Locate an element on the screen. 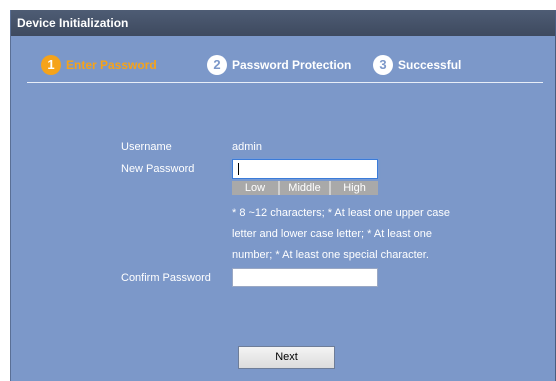 Image resolution: width=556 pixels, height=381 pixels. step-password-protection: 2 Password Protection is located at coordinates (279, 65).